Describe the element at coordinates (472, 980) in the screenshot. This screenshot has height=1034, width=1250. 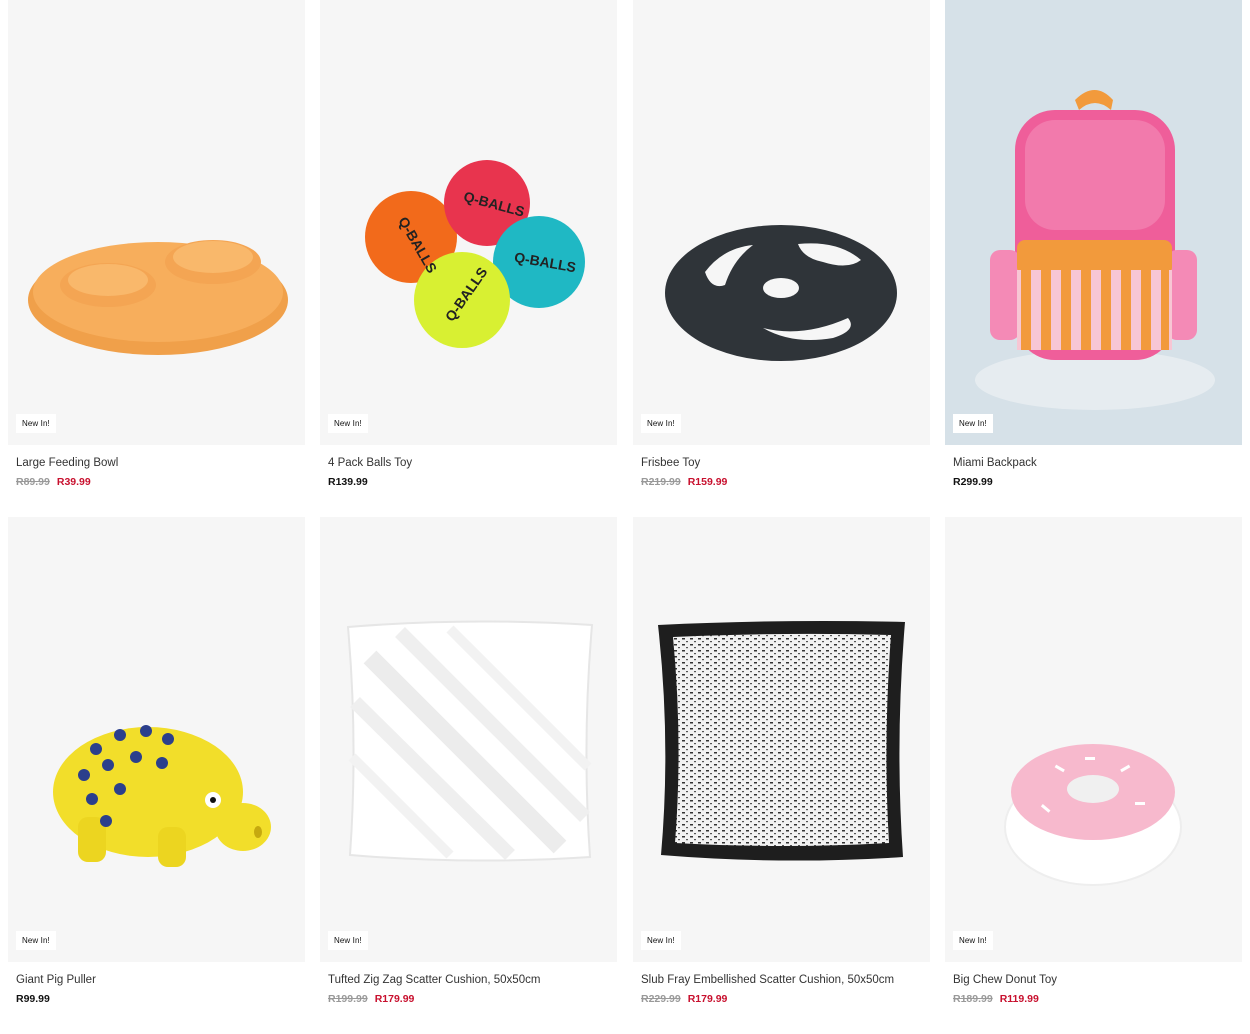
I see `product-name: Tufted Zig Zag Scatter Cushion, 50x50cm` at that location.